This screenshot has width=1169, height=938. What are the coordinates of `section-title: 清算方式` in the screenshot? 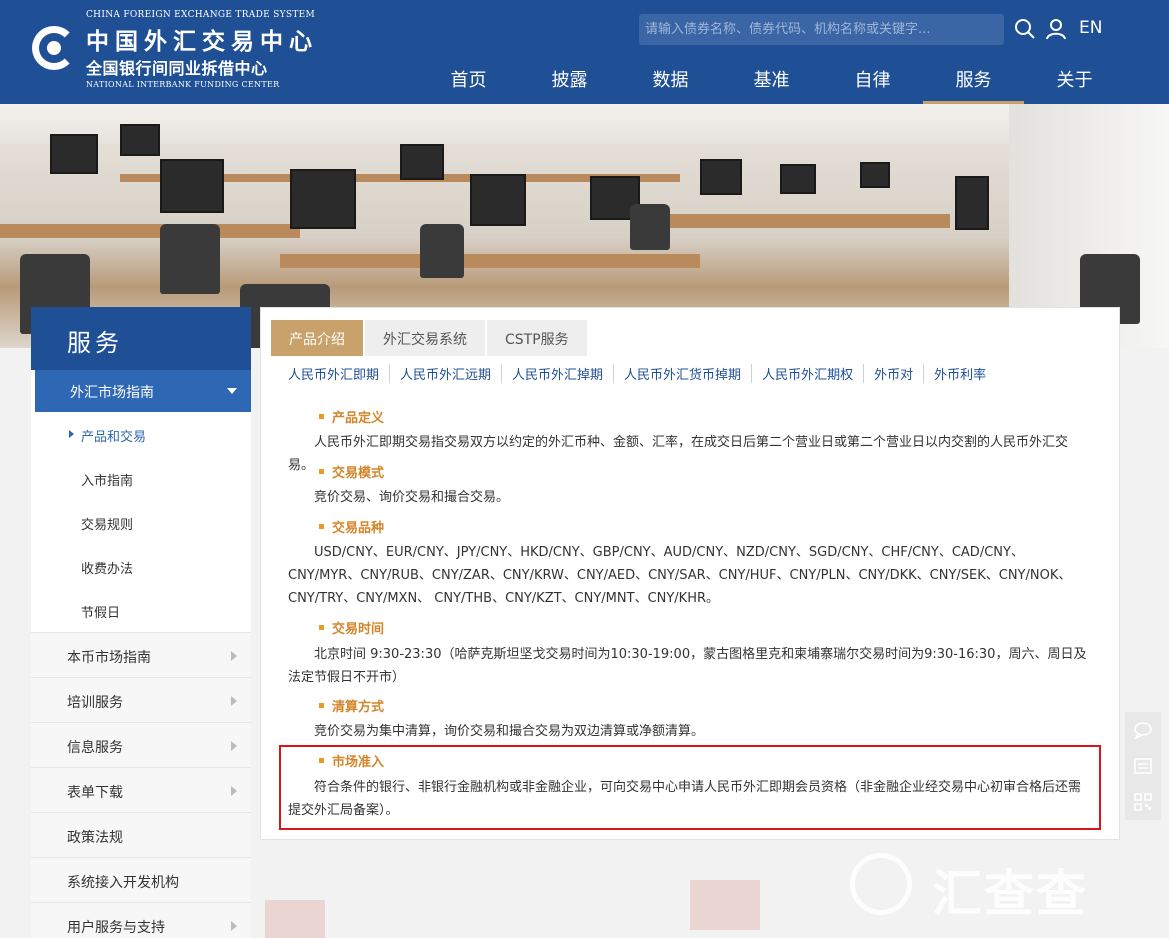 It's located at (351, 705).